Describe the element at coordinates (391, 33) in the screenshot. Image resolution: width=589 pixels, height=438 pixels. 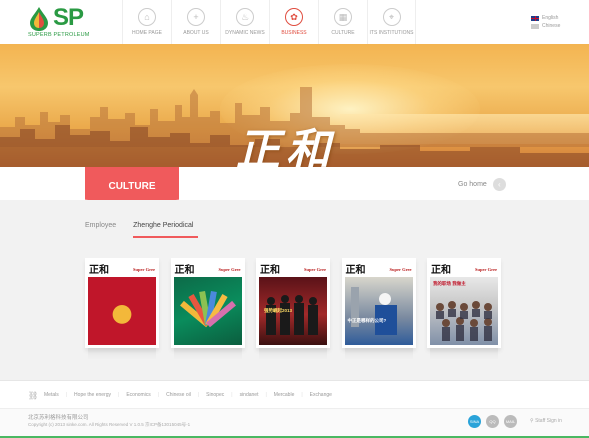
I see `nav-label: ITS INSTITUTIONS` at that location.